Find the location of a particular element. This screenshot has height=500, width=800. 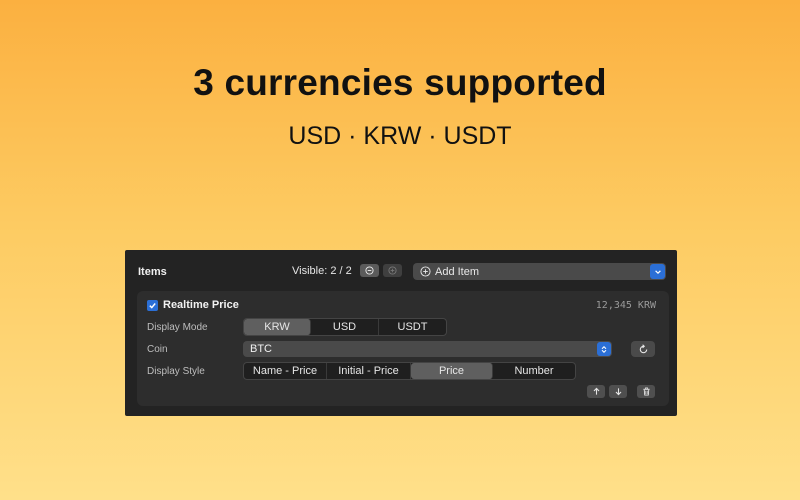

checkmark-icon is located at coordinates (152, 306).